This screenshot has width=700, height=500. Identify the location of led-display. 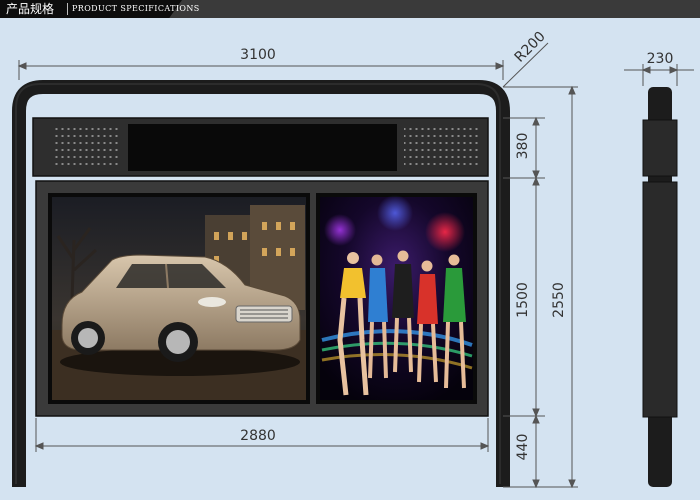
(262, 147).